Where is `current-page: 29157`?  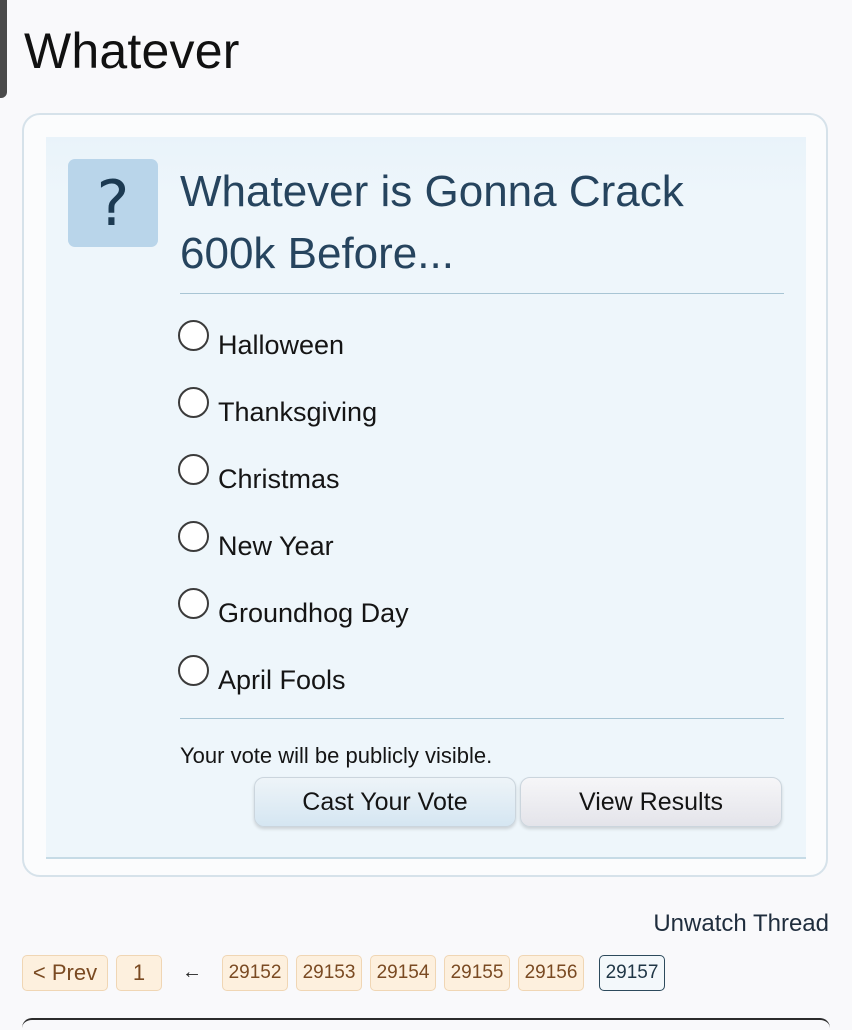
current-page: 29157 is located at coordinates (632, 973).